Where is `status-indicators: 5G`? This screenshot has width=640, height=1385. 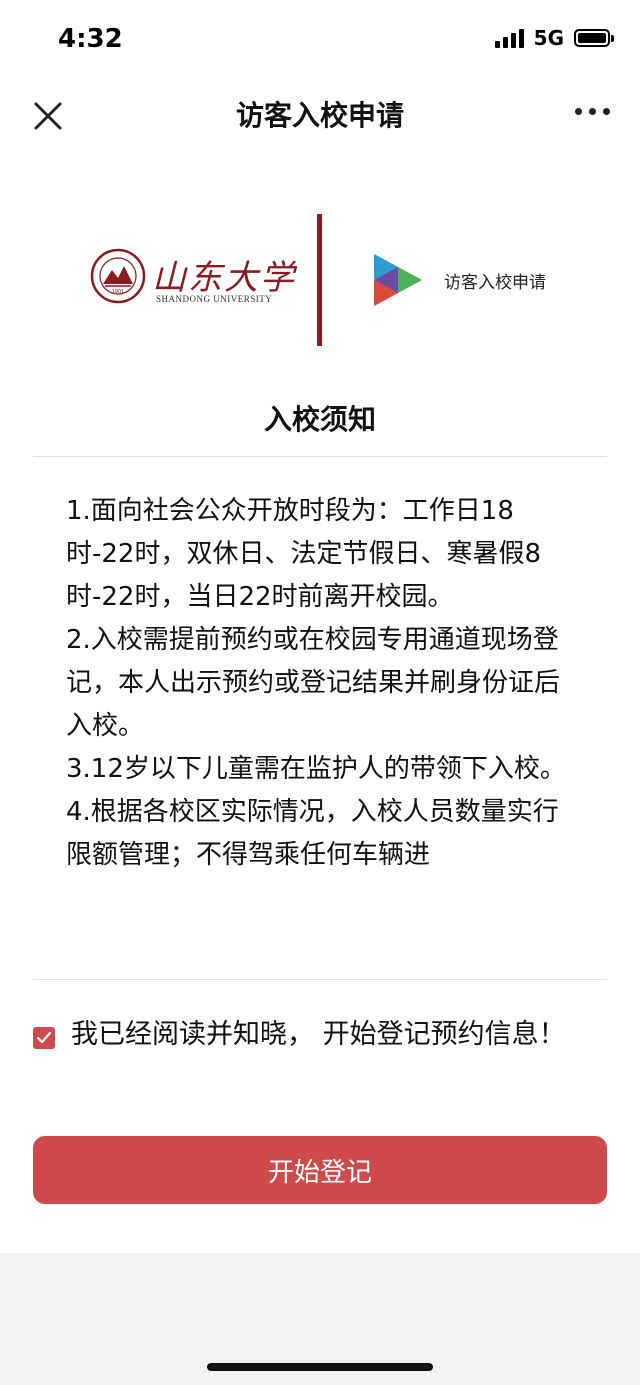
status-indicators: 5G is located at coordinates (554, 38).